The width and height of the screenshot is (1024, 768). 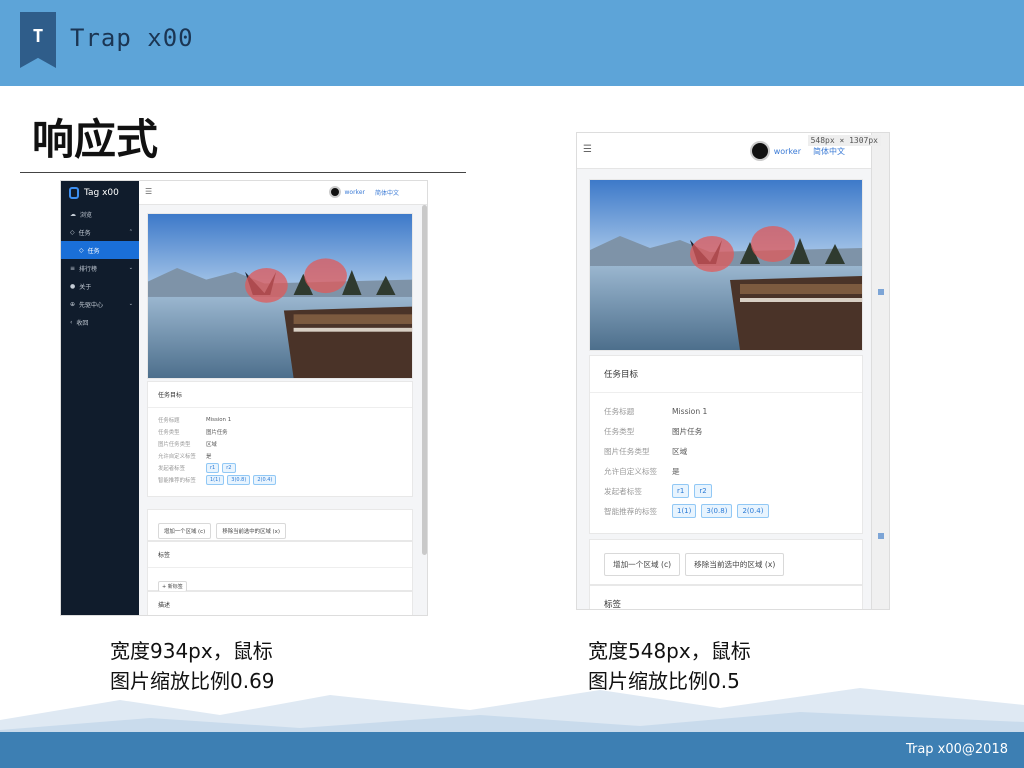 I want to click on tags-card: 标签 + 新标签, so click(x=280, y=566).